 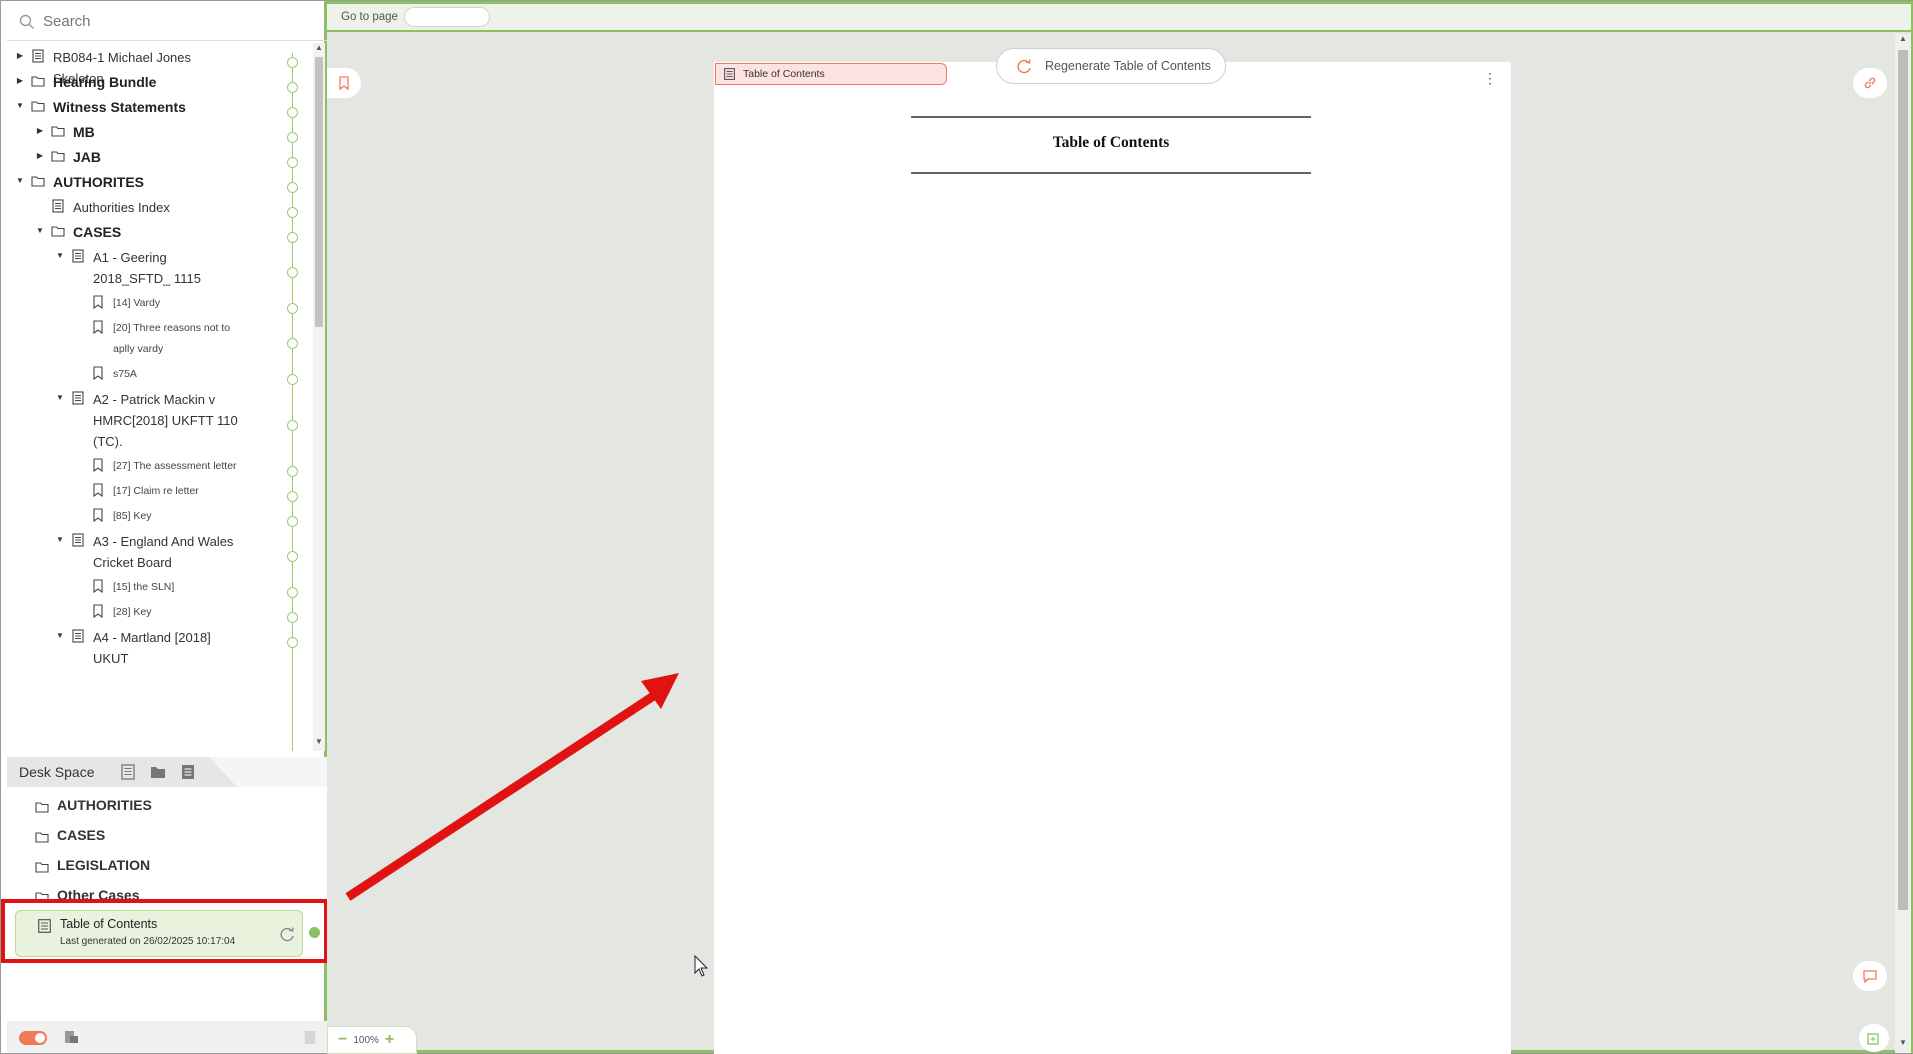 I want to click on regenerate-toc-button: Regenerate Table of Contents, so click(x=1111, y=66).